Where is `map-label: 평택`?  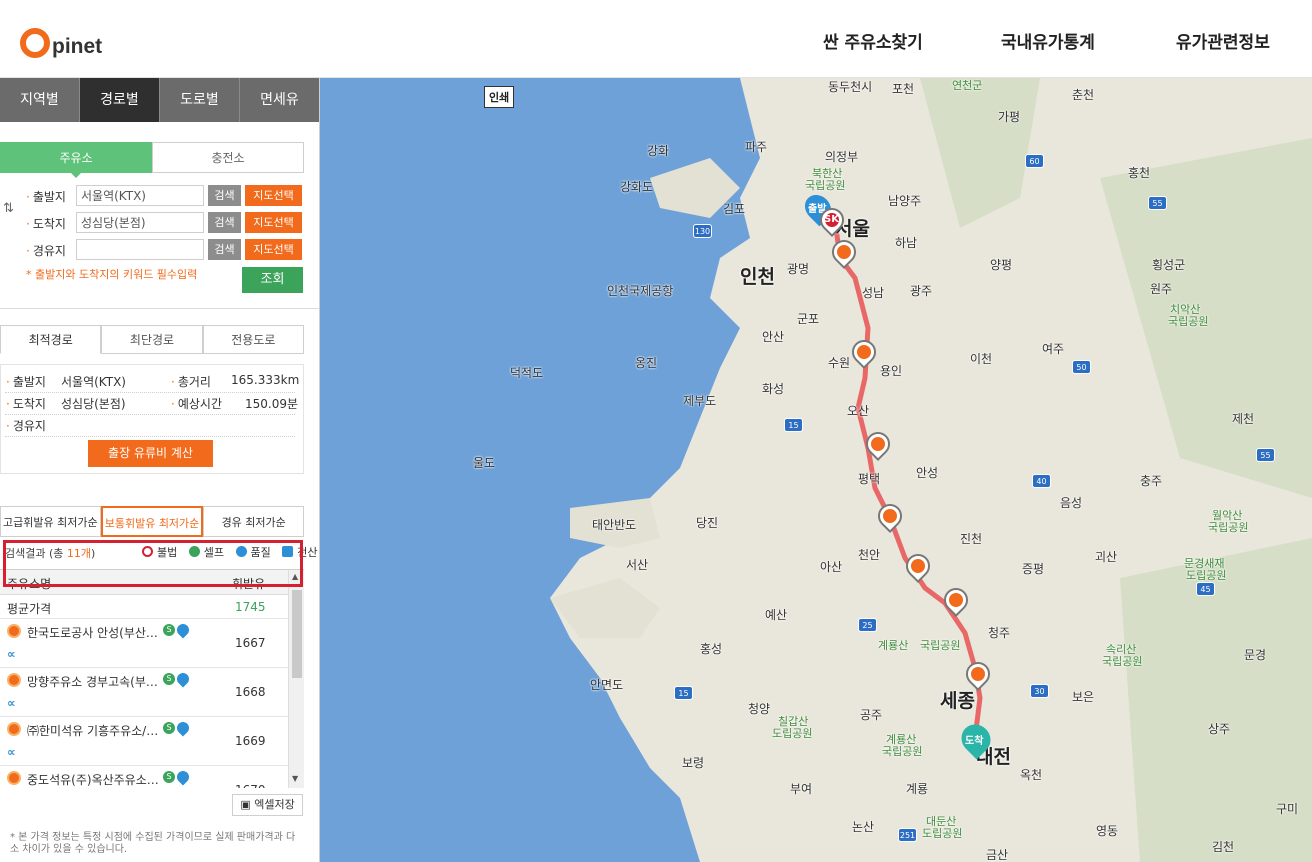
map-label: 평택 is located at coordinates (869, 479).